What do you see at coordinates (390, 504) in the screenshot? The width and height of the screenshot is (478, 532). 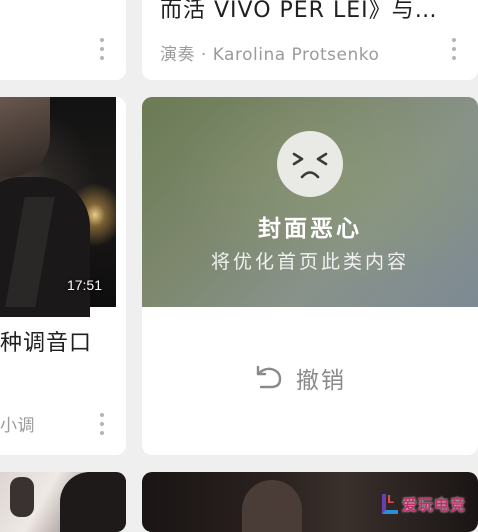 I see `watermark-logo-icon: L` at bounding box center [390, 504].